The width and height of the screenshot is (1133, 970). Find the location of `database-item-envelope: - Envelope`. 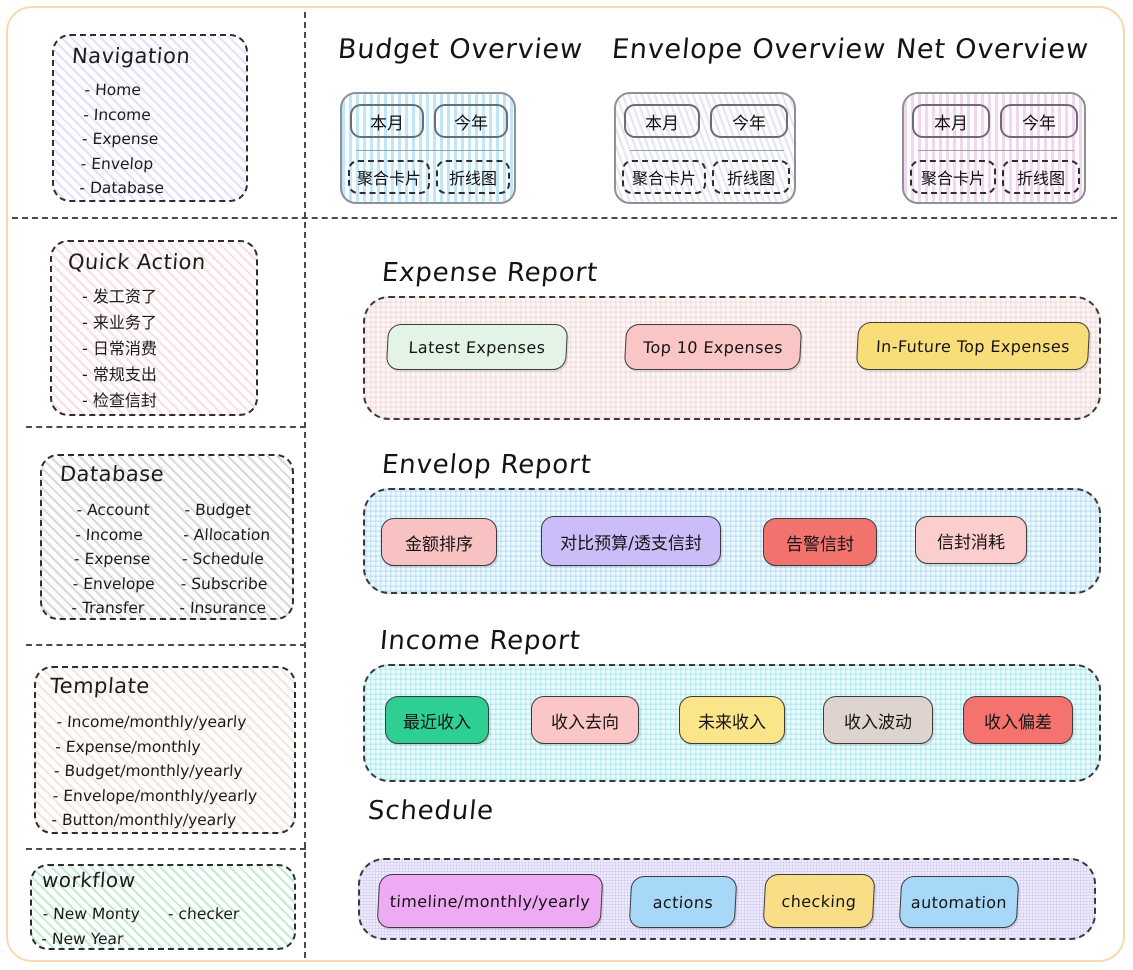

database-item-envelope: - Envelope is located at coordinates (113, 584).